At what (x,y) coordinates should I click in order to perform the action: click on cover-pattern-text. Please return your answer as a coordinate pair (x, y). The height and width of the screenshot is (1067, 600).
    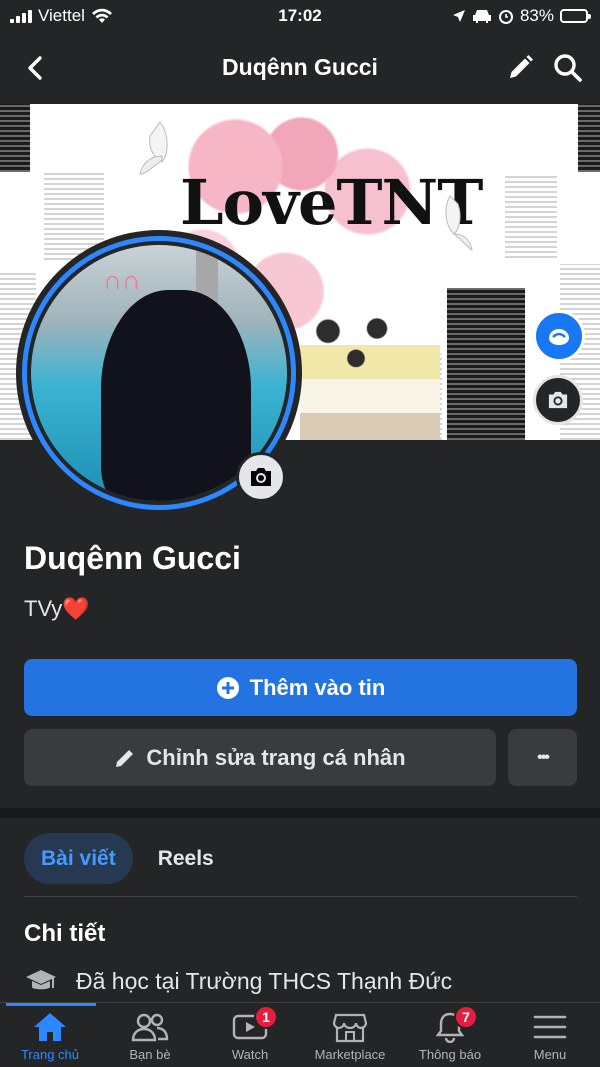
    Looking at the image, I should click on (531, 217).